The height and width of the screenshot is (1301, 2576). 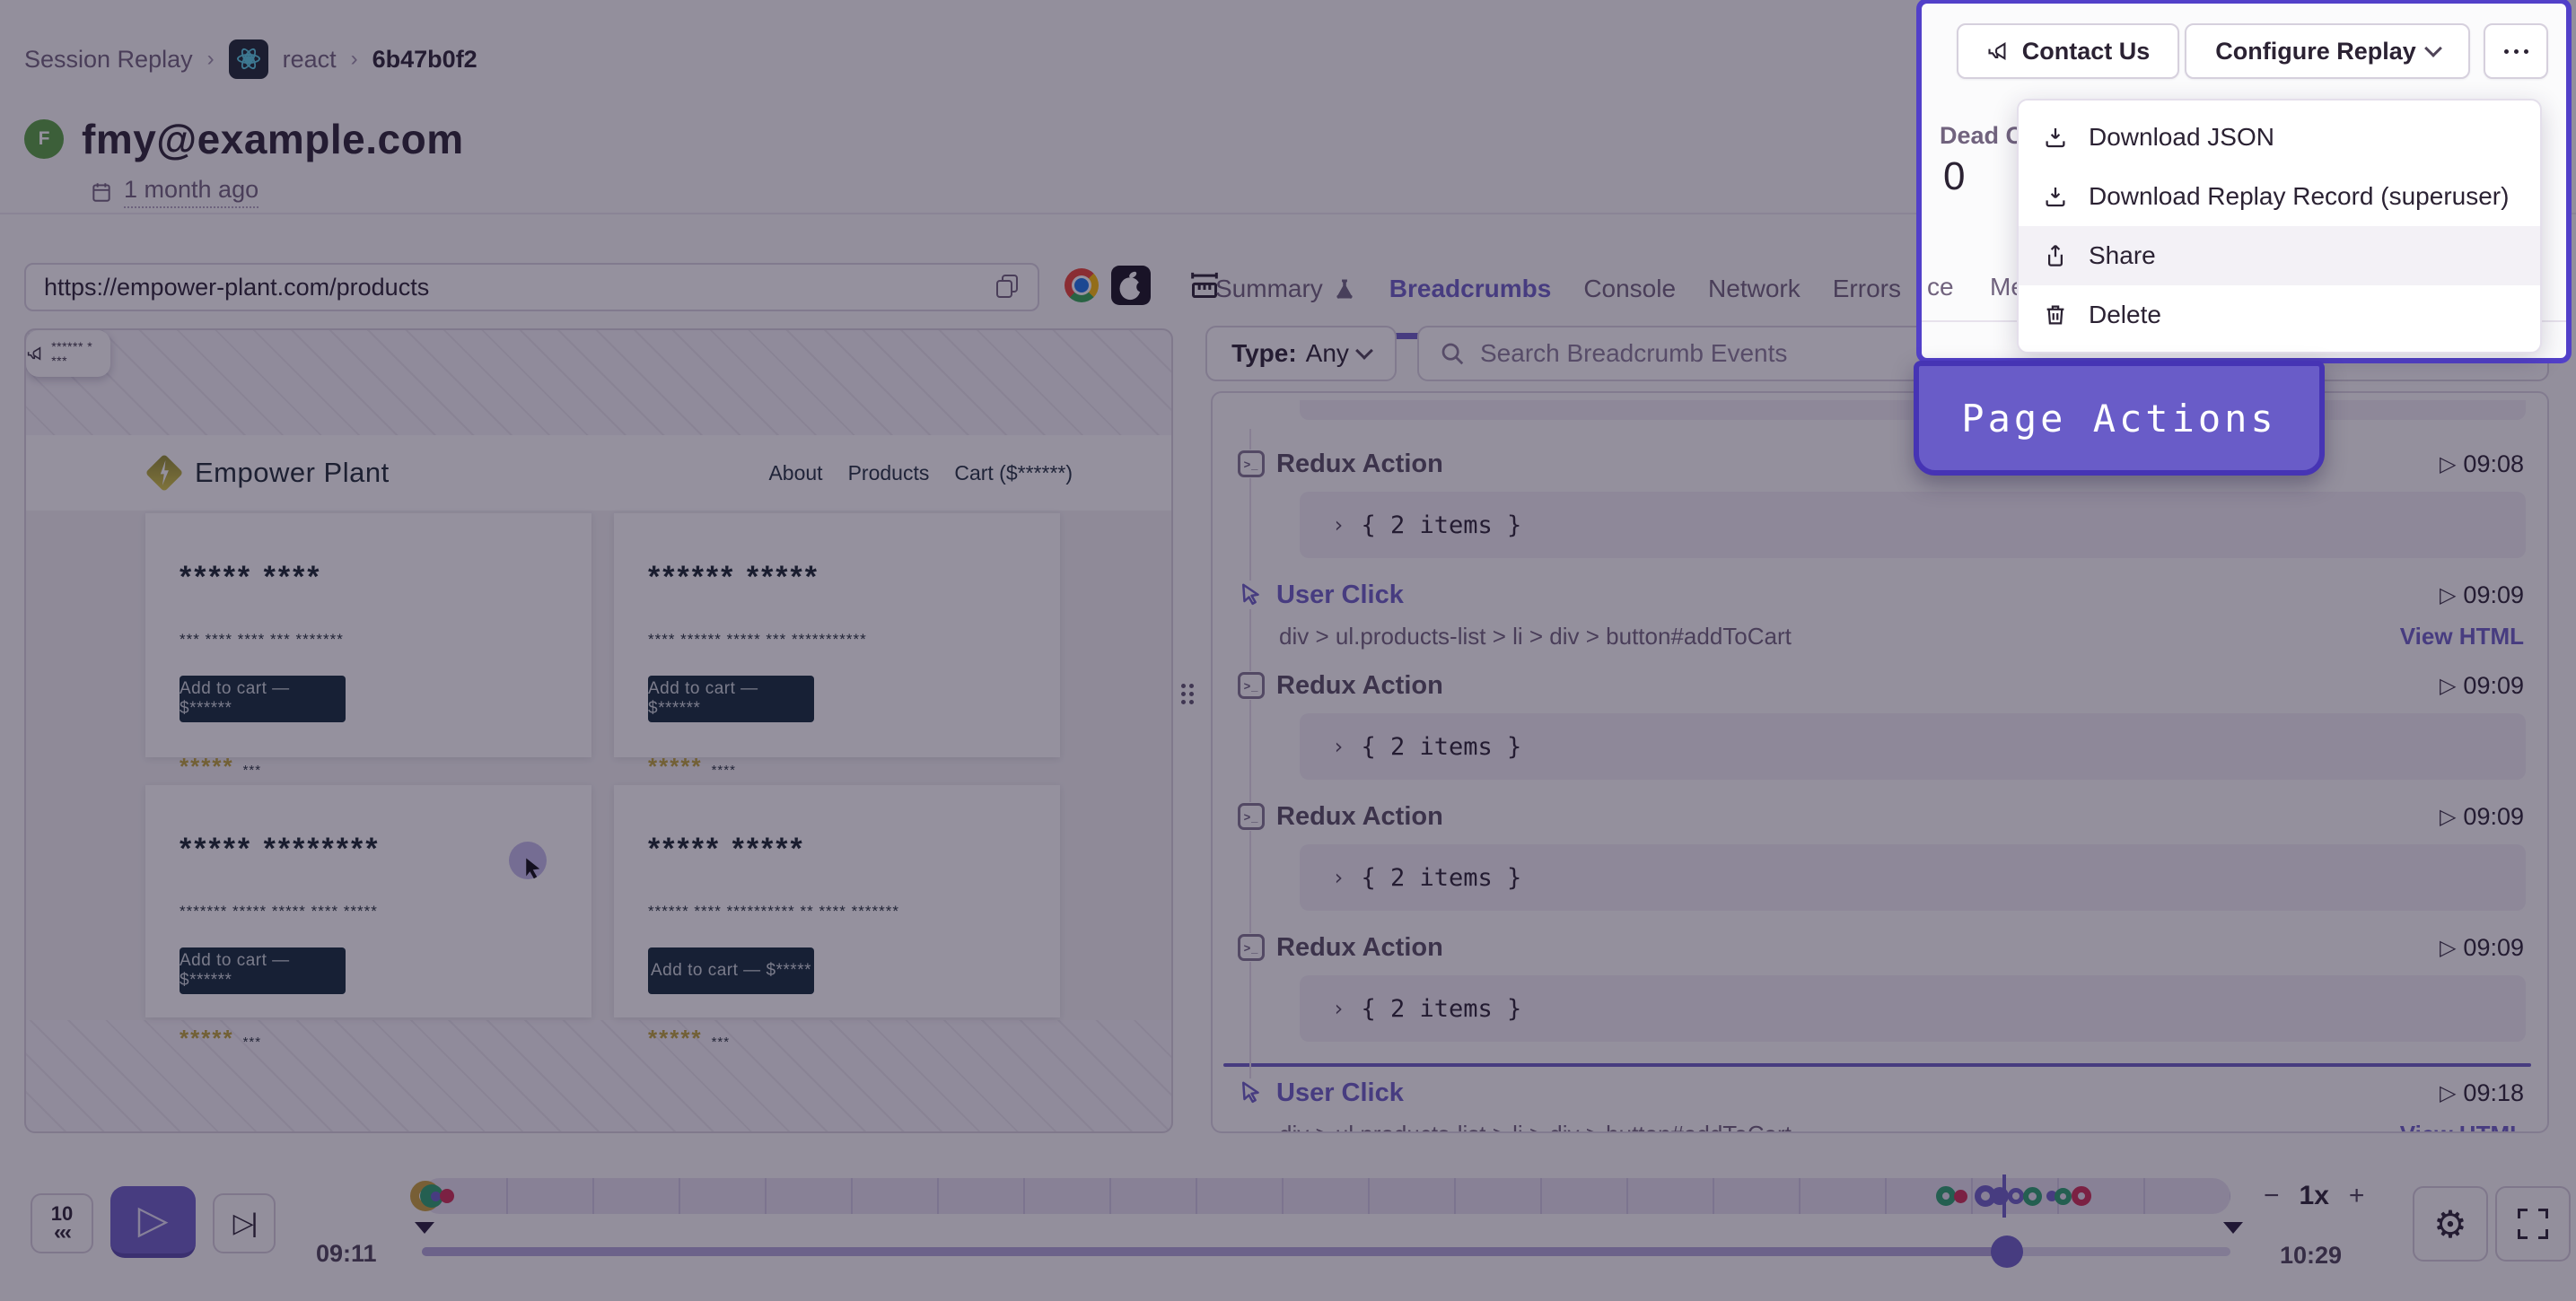 I want to click on chevron-down-icon, so click(x=2432, y=48).